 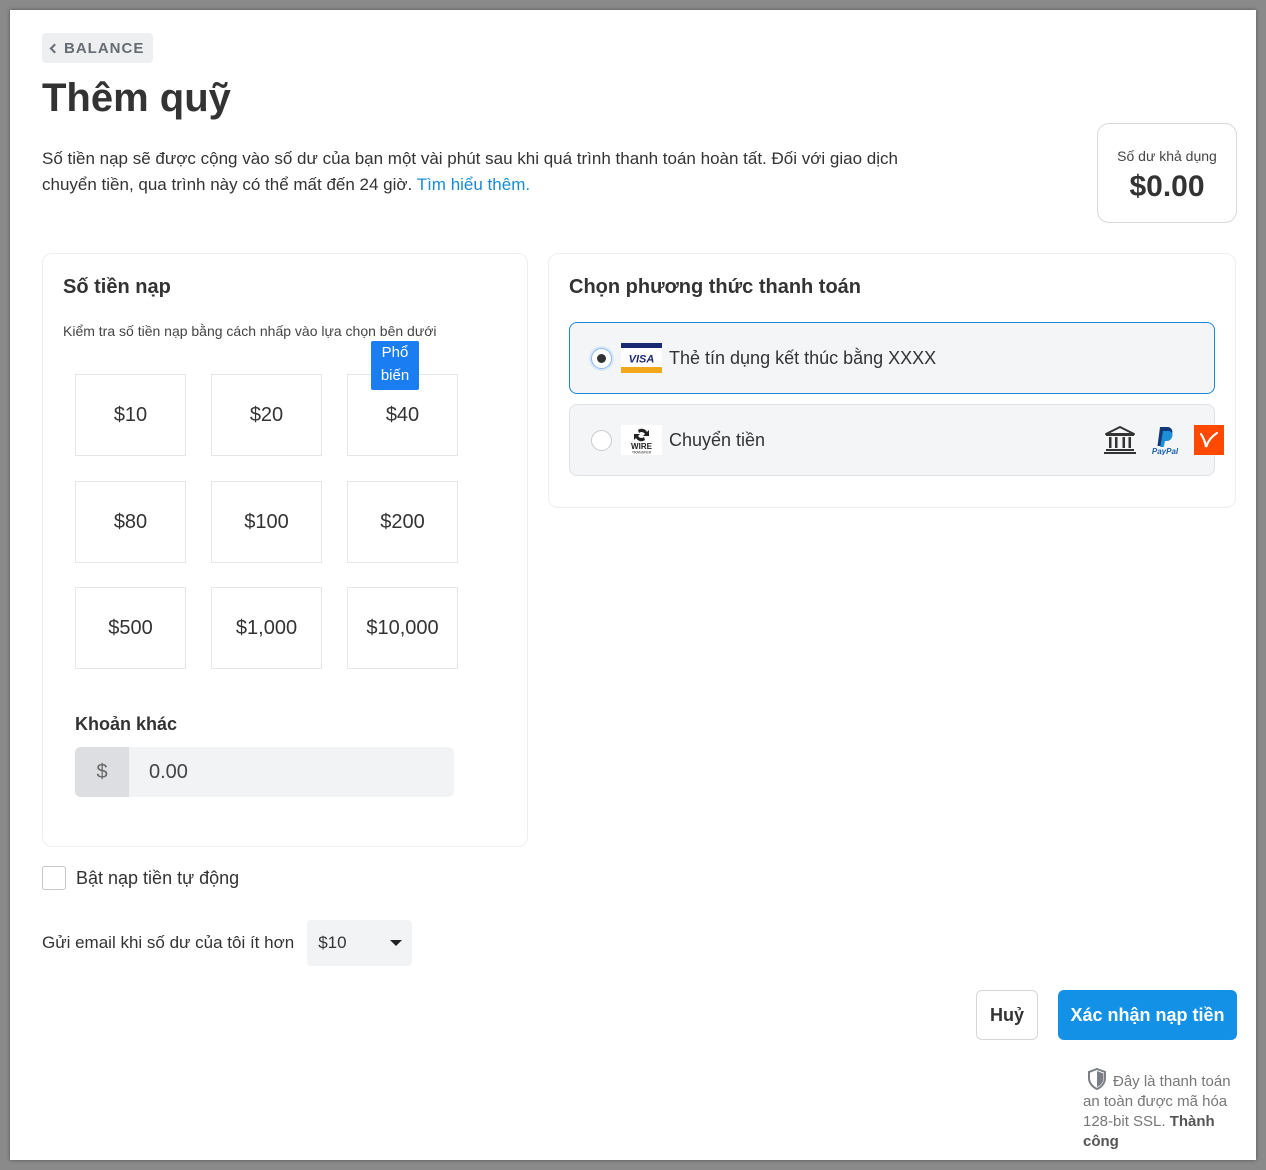 What do you see at coordinates (717, 439) in the screenshot?
I see `wire-transfer-label: Chuyển tiền` at bounding box center [717, 439].